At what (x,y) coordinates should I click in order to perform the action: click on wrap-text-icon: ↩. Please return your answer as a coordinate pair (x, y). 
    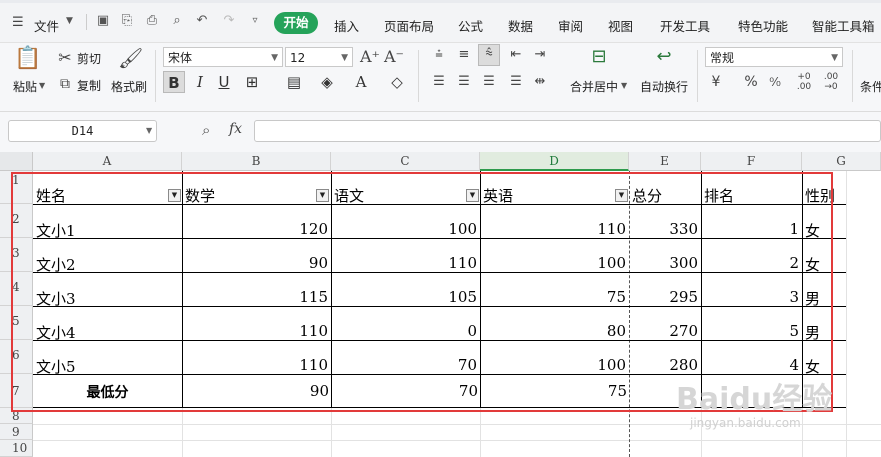
    Looking at the image, I should click on (664, 57).